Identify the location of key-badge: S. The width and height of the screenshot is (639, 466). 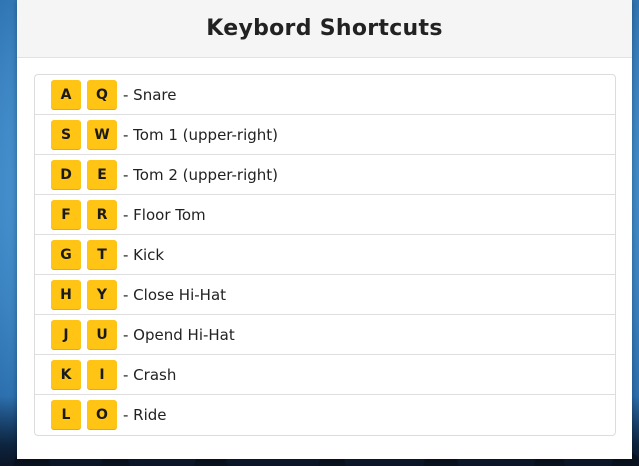
(66, 134).